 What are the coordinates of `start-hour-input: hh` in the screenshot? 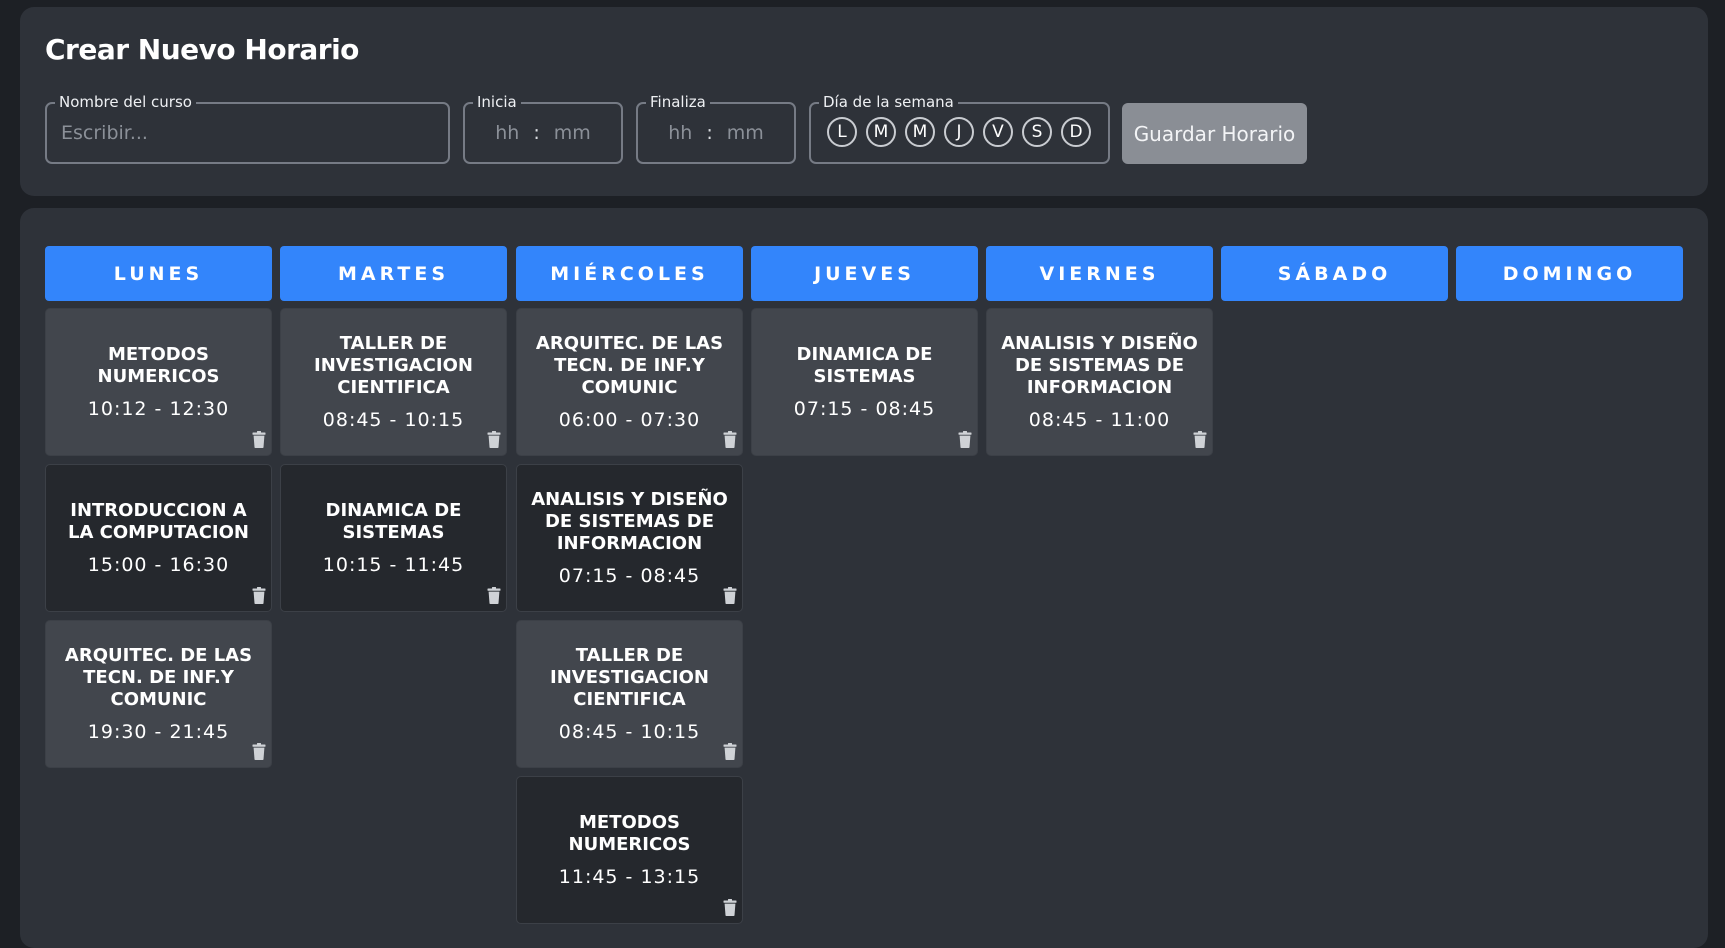 It's located at (507, 133).